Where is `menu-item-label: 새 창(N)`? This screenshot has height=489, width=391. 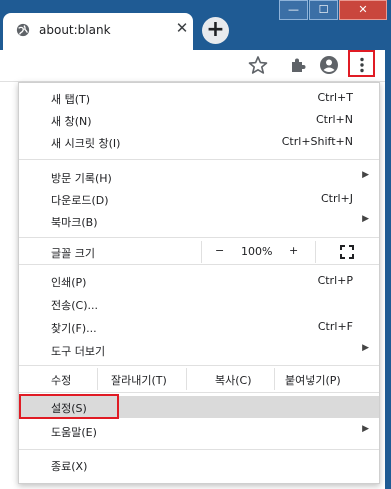
menu-item-label: 새 창(N) is located at coordinates (71, 121).